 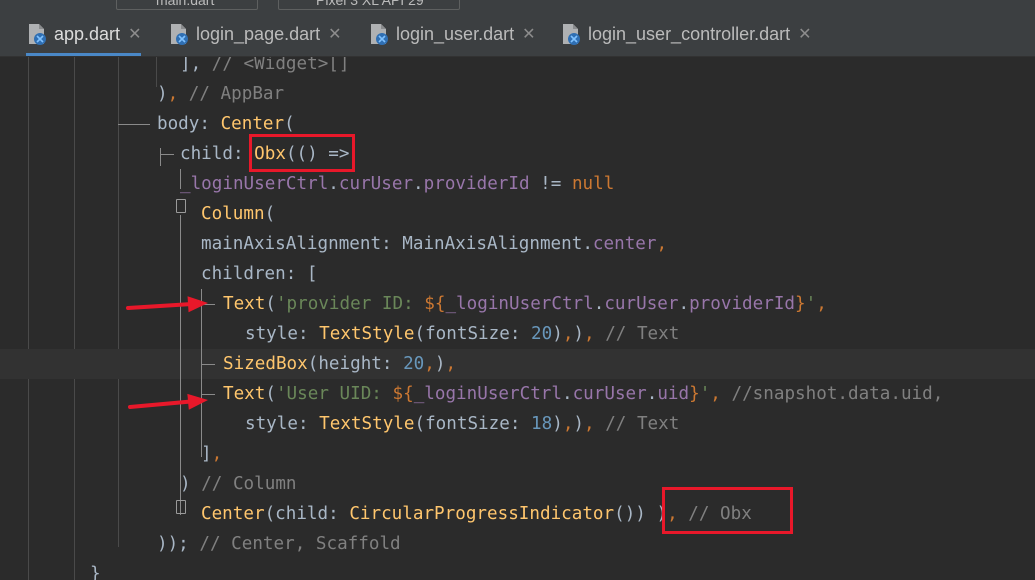 I want to click on code-text: Column(, so click(x=238, y=214).